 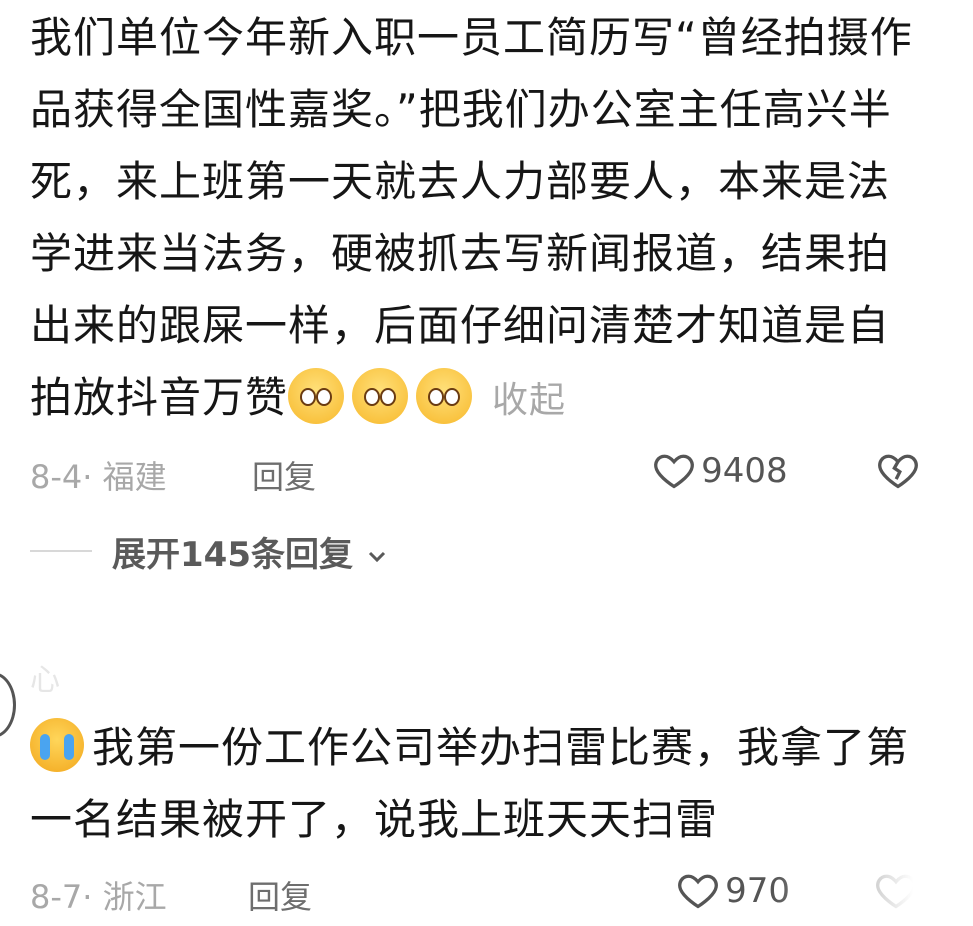 I want to click on comment-meta: 8-4· 福建, so click(x=98, y=477).